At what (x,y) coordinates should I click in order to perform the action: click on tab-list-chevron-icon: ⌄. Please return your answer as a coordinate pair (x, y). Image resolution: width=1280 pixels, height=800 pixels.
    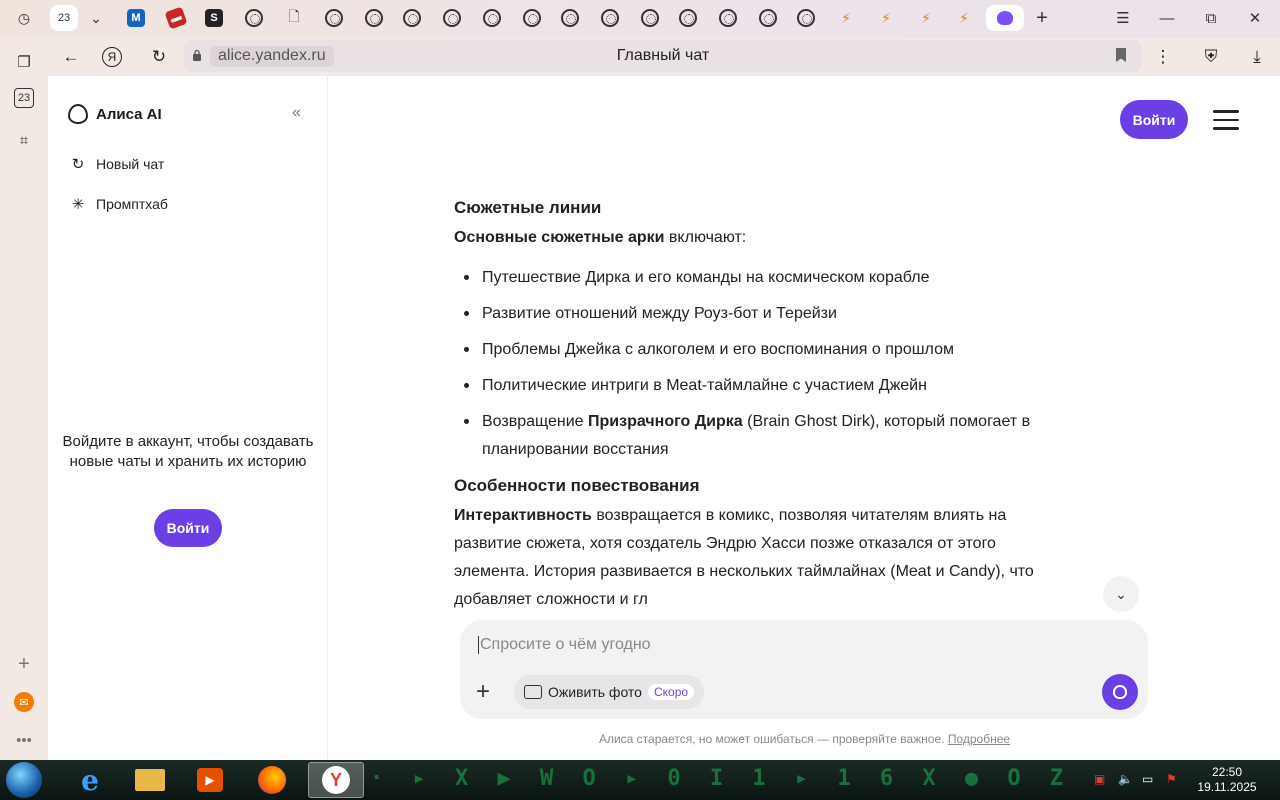
    Looking at the image, I should click on (96, 18).